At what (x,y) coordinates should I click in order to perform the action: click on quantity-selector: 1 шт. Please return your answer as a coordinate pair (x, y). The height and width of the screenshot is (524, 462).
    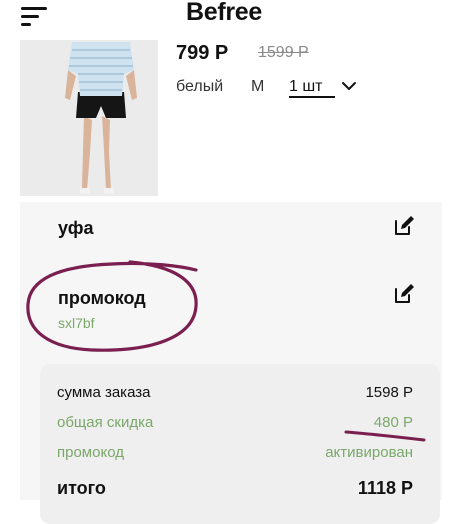
    Looking at the image, I should click on (312, 88).